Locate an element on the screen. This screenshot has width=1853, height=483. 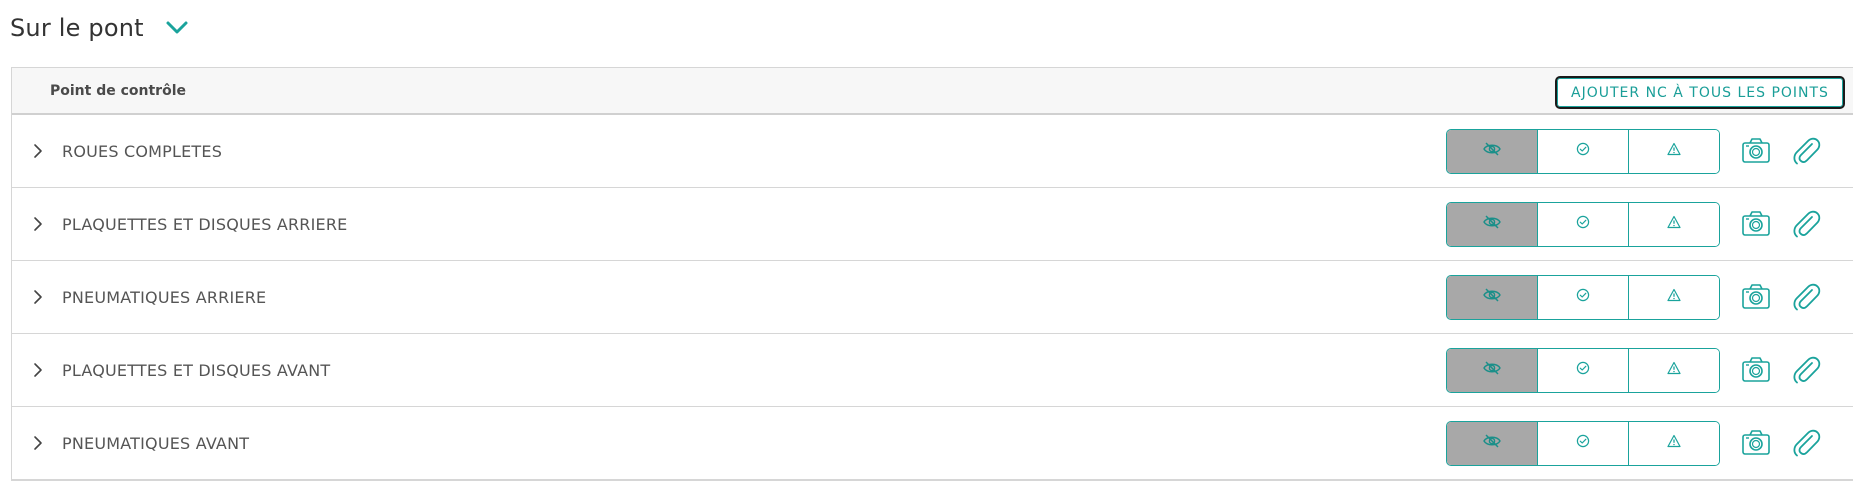
section-title: Sur le pont is located at coordinates (77, 28).